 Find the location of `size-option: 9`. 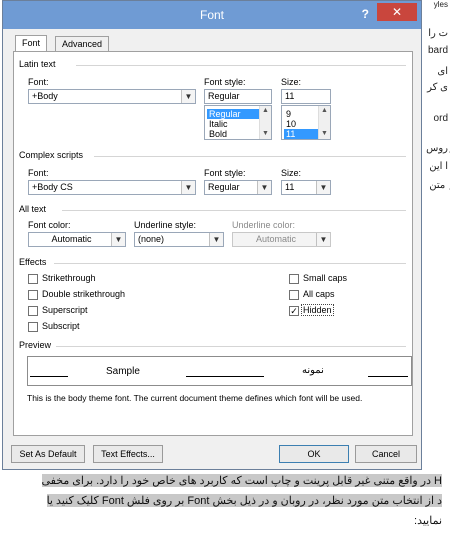

size-option: 9 is located at coordinates (301, 114).